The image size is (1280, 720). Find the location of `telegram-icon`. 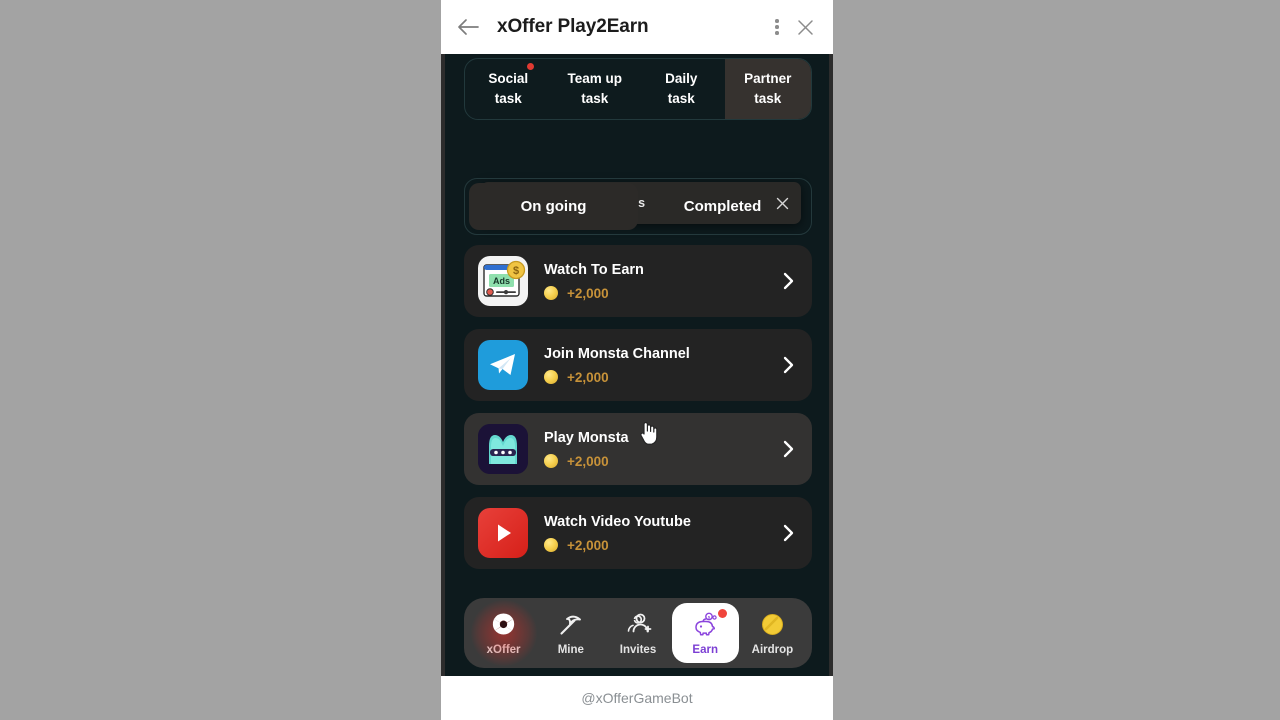

telegram-icon is located at coordinates (503, 365).